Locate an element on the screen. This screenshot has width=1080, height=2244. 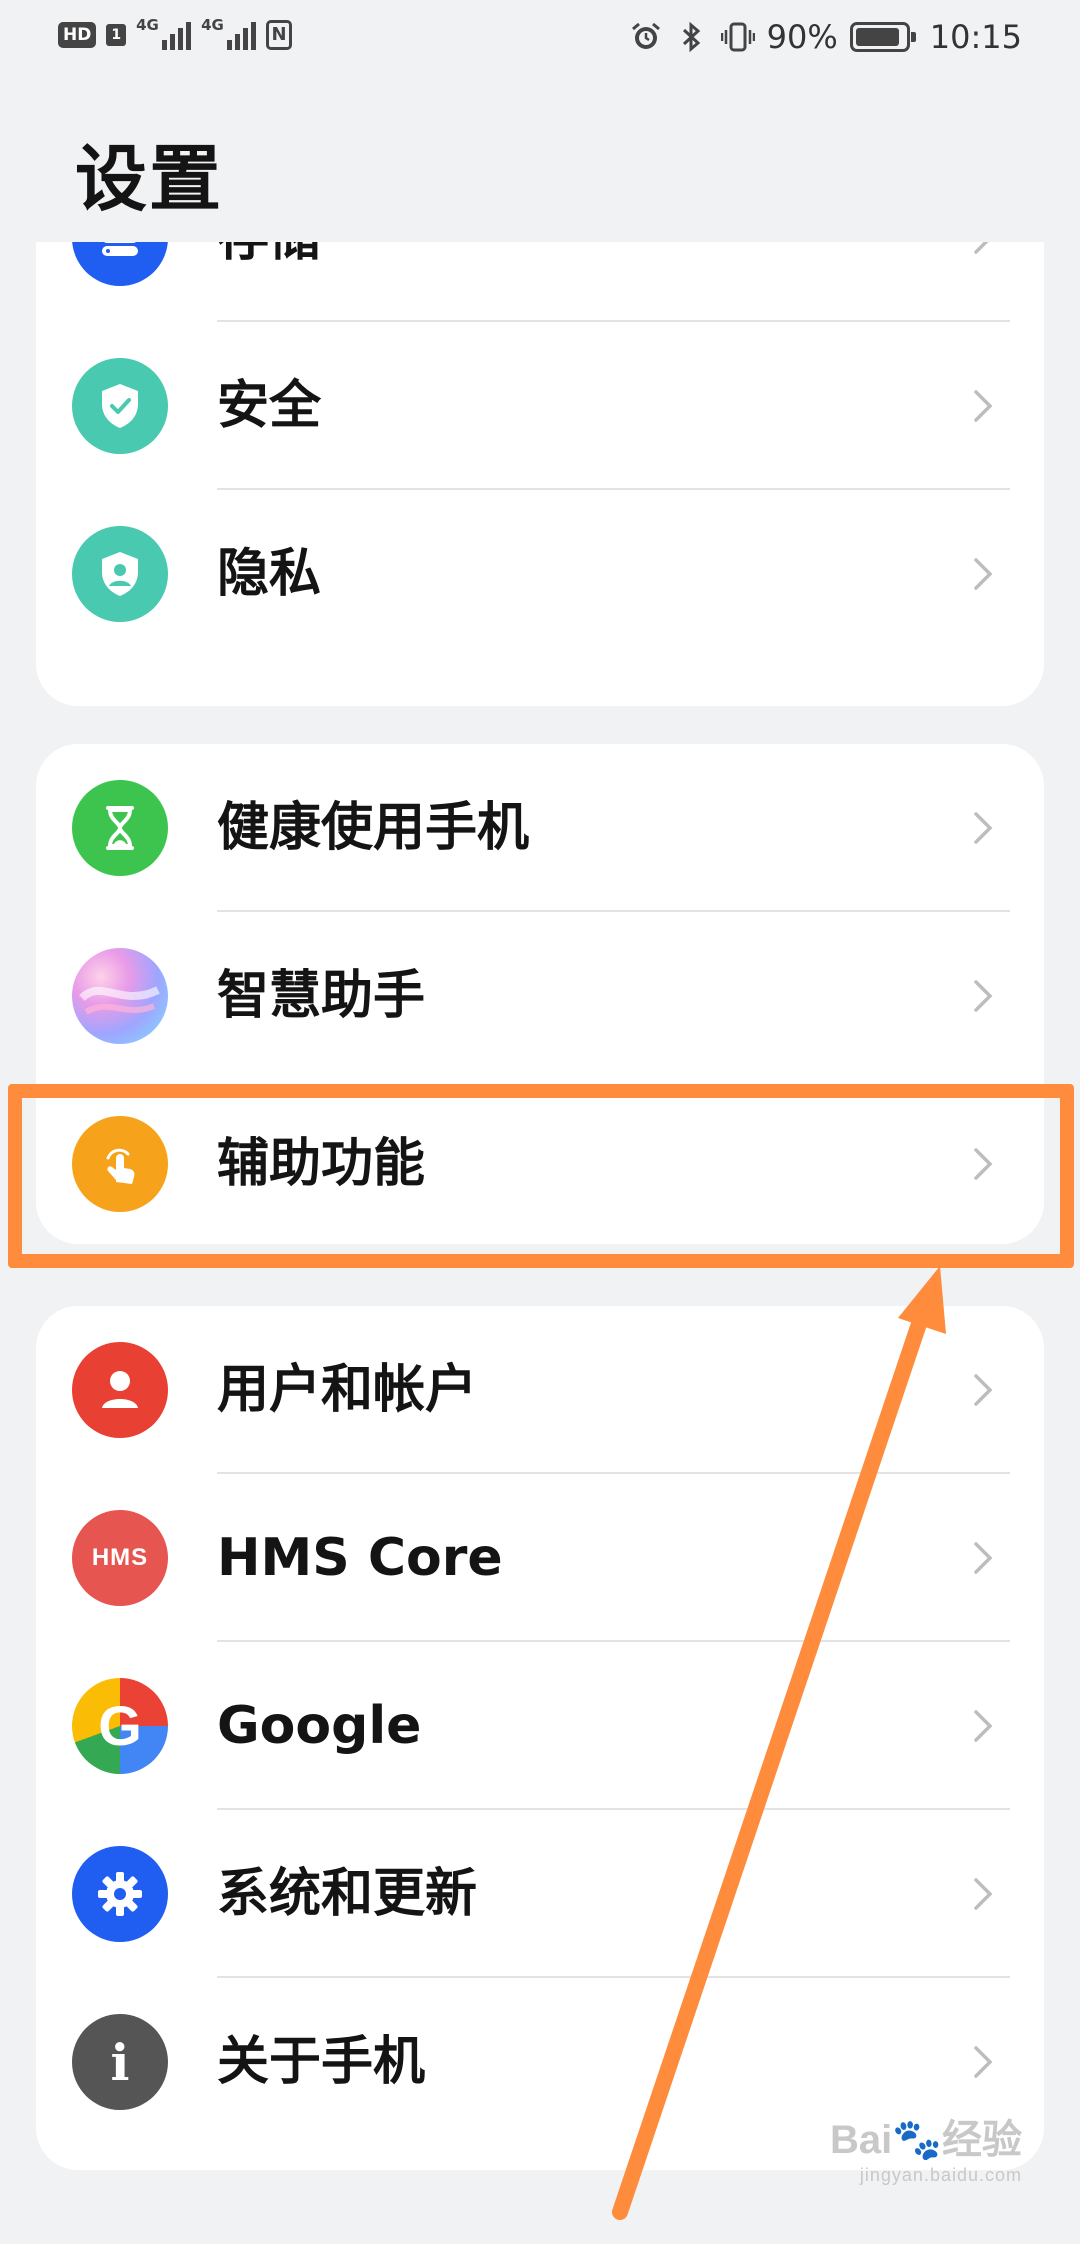
watermark-brand: Bai is located at coordinates (861, 2140).